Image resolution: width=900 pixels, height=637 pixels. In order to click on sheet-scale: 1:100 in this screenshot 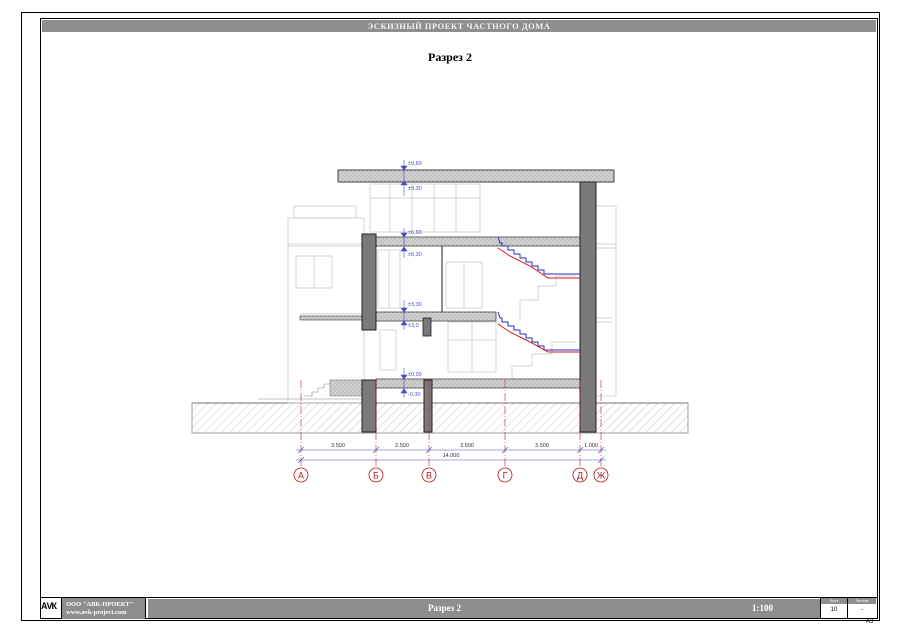, I will do `click(762, 608)`.